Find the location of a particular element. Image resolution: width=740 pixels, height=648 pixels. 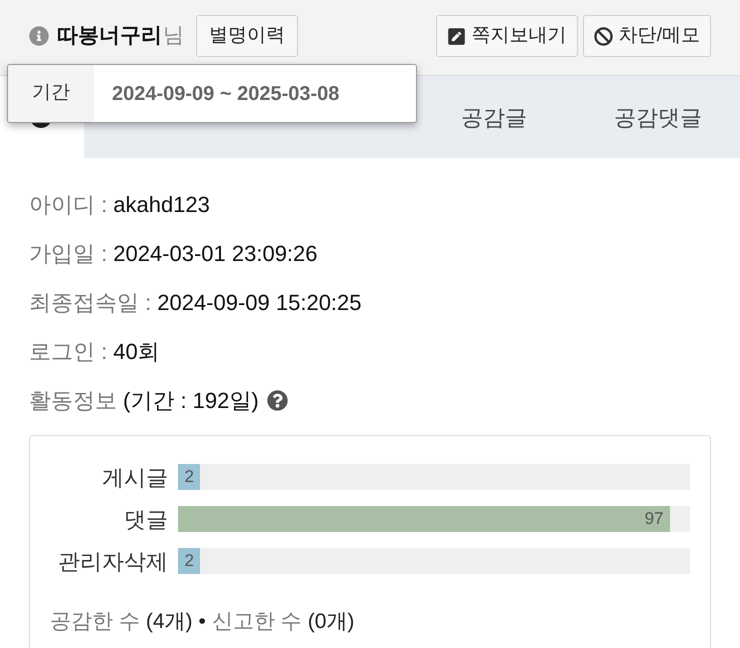

info-label: 가입일 : is located at coordinates (68, 254).